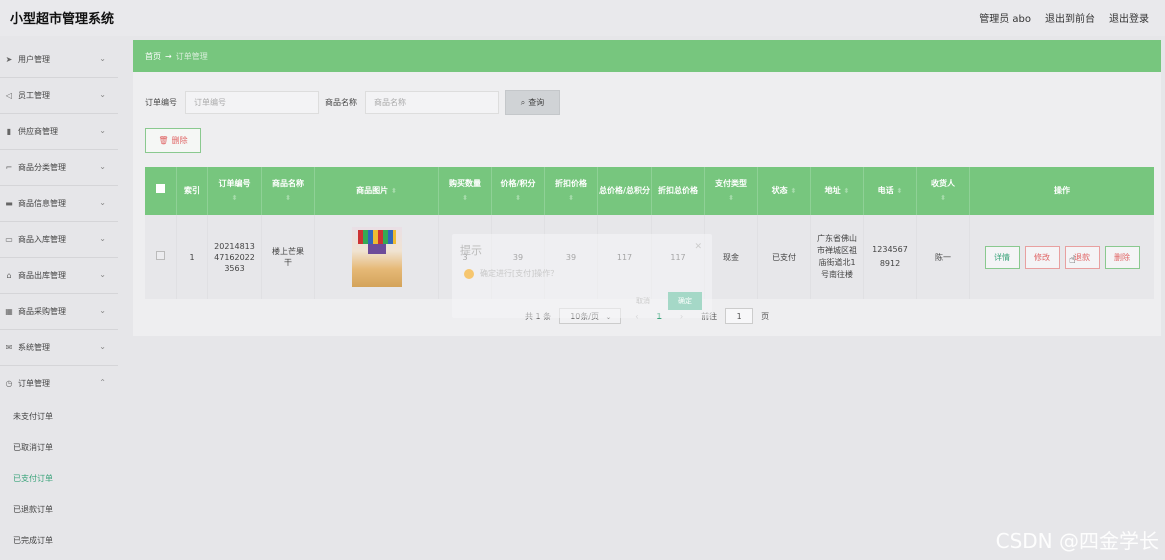 This screenshot has width=1165, height=560. I want to click on th-product-image: 商品图片 ⬍, so click(376, 191).